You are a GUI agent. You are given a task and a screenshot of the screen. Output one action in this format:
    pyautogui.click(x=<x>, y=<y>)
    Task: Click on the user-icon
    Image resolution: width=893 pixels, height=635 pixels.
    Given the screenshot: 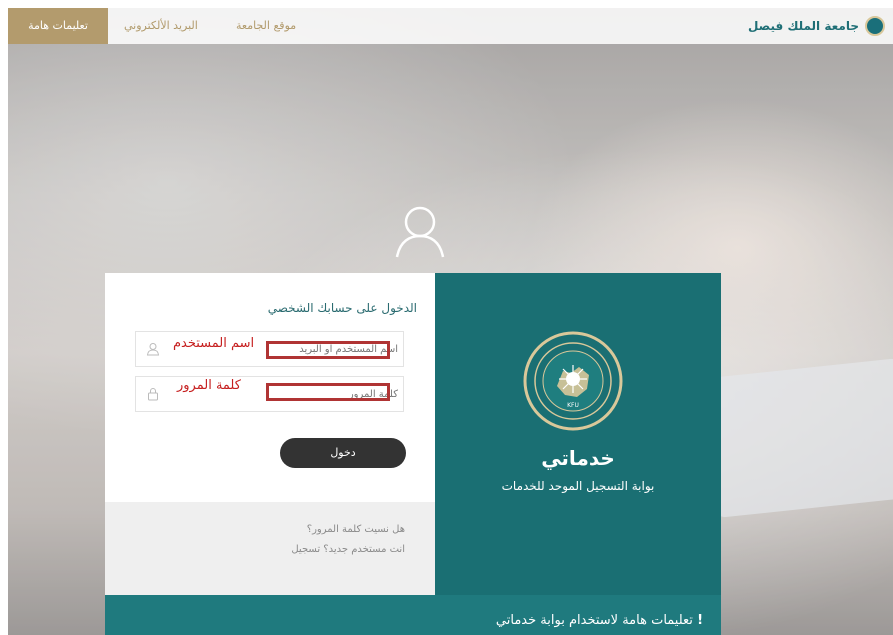 What is the action you would take?
    pyautogui.click(x=420, y=232)
    